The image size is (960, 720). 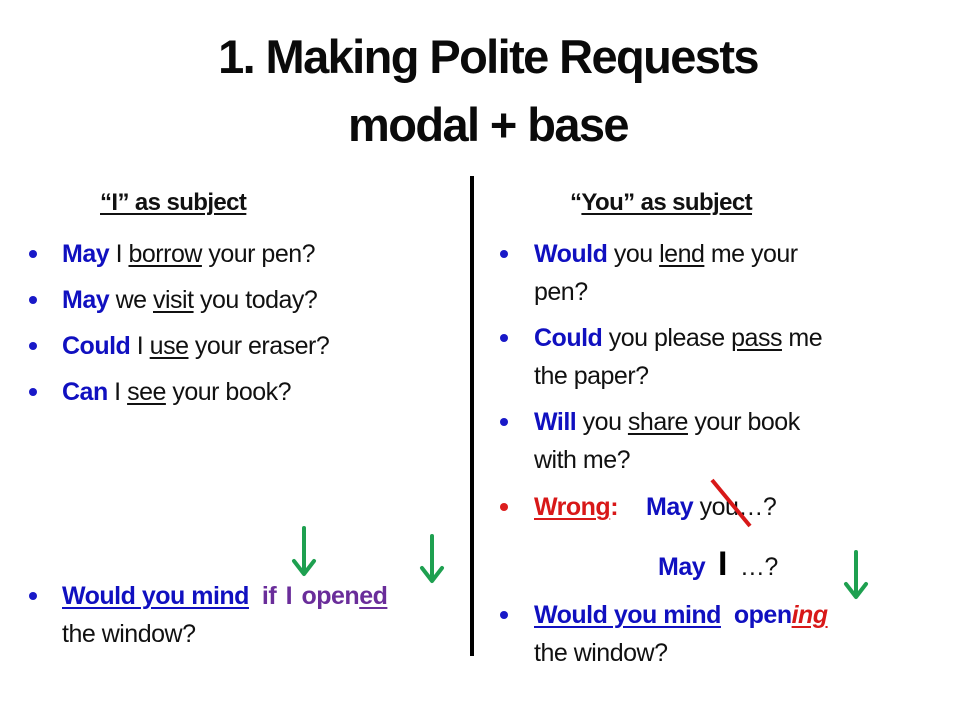 I want to click on subject-I: I, so click(x=722, y=564).